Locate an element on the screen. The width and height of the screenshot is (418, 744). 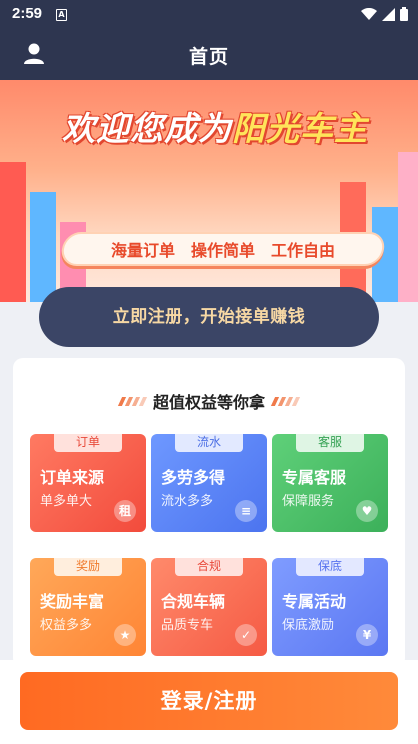
decor-slashes-right is located at coordinates (285, 401).